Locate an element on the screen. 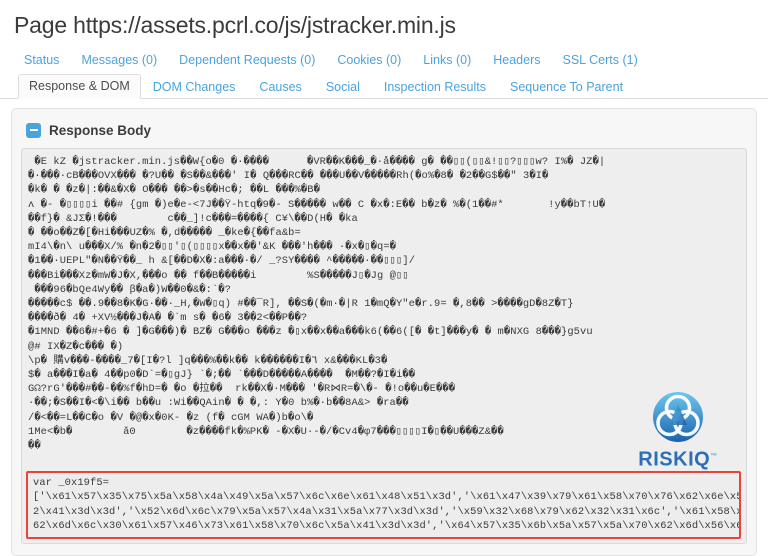  minus-icon is located at coordinates (33, 130).